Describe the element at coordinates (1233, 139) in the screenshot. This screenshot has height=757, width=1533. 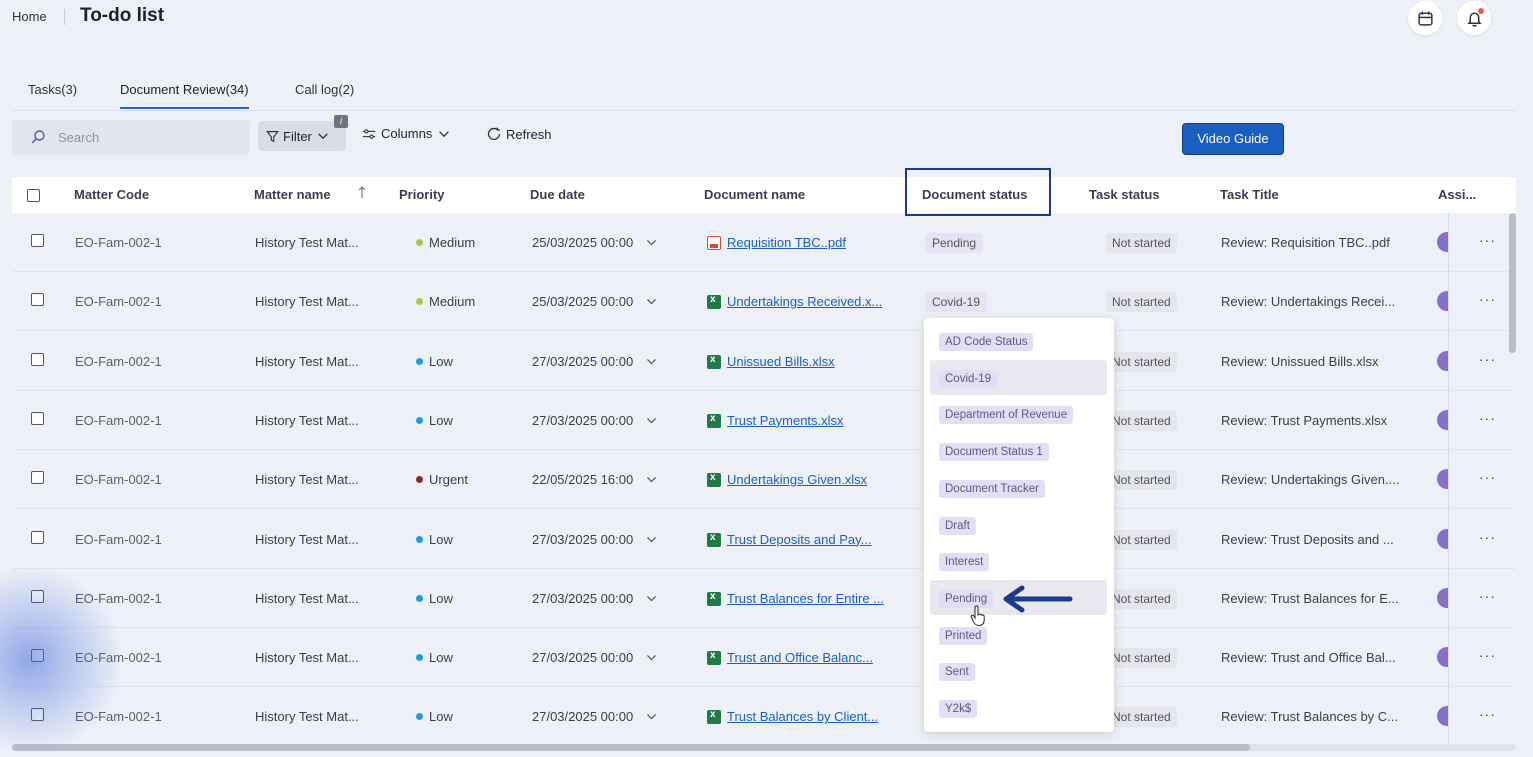
I see `video-guide-button: Video Guide` at that location.